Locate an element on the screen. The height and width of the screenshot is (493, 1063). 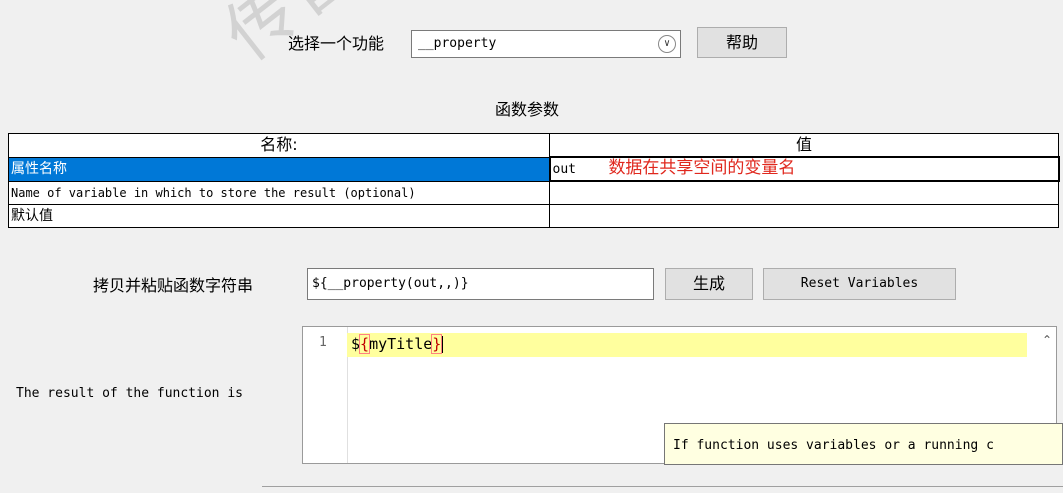
function-select-label: 选择一个功能 is located at coordinates (336, 43).